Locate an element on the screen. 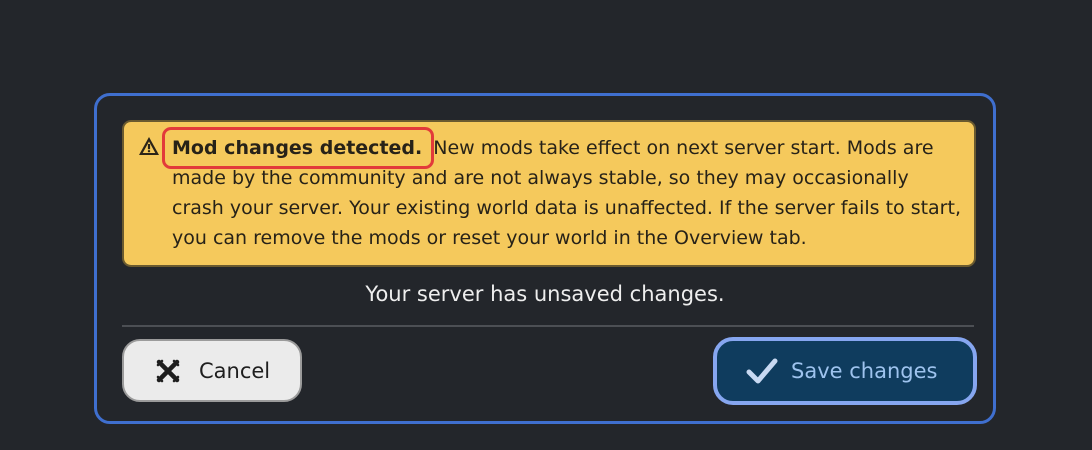  checkmark-icon is located at coordinates (762, 371).